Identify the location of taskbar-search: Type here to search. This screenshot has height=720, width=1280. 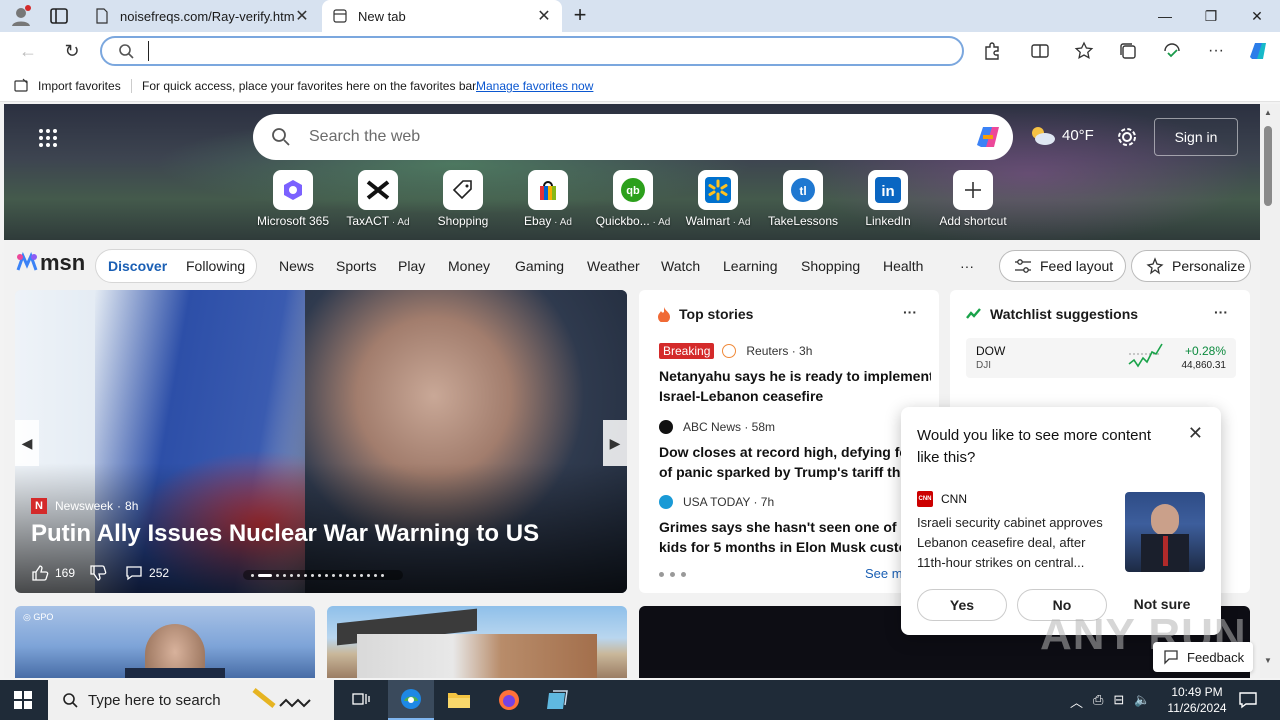
(191, 700).